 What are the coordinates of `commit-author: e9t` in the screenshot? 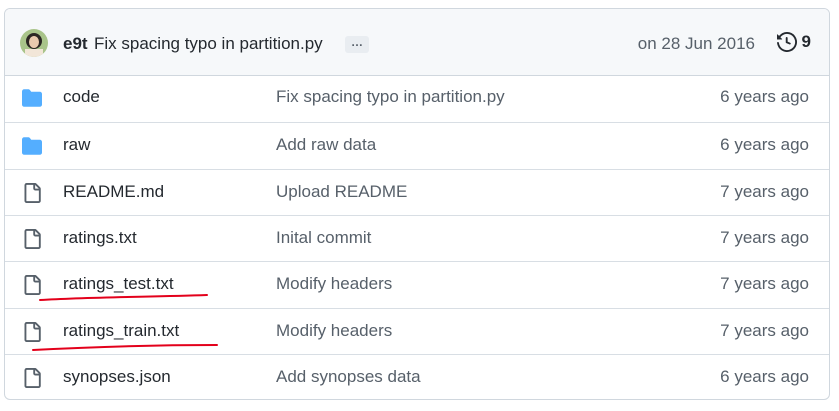 It's located at (75, 44).